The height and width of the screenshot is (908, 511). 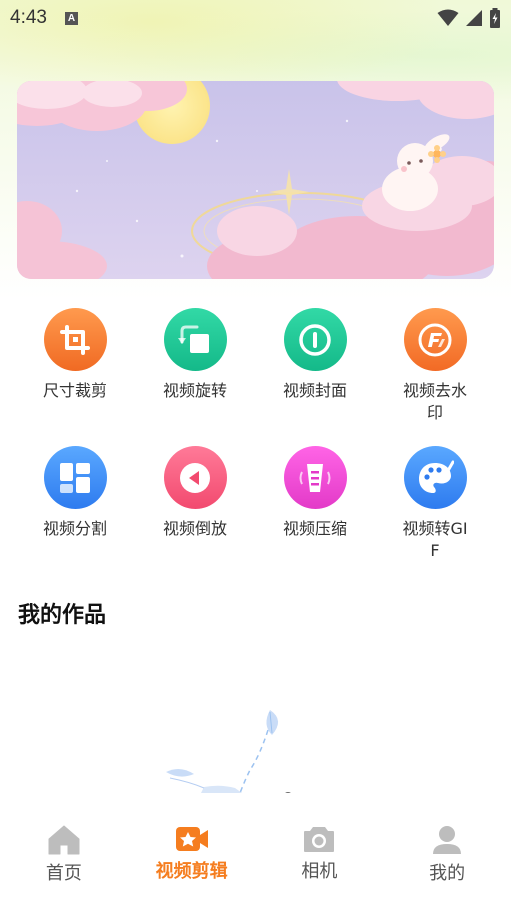 I want to click on tool-split: 视频分割, so click(x=75, y=504).